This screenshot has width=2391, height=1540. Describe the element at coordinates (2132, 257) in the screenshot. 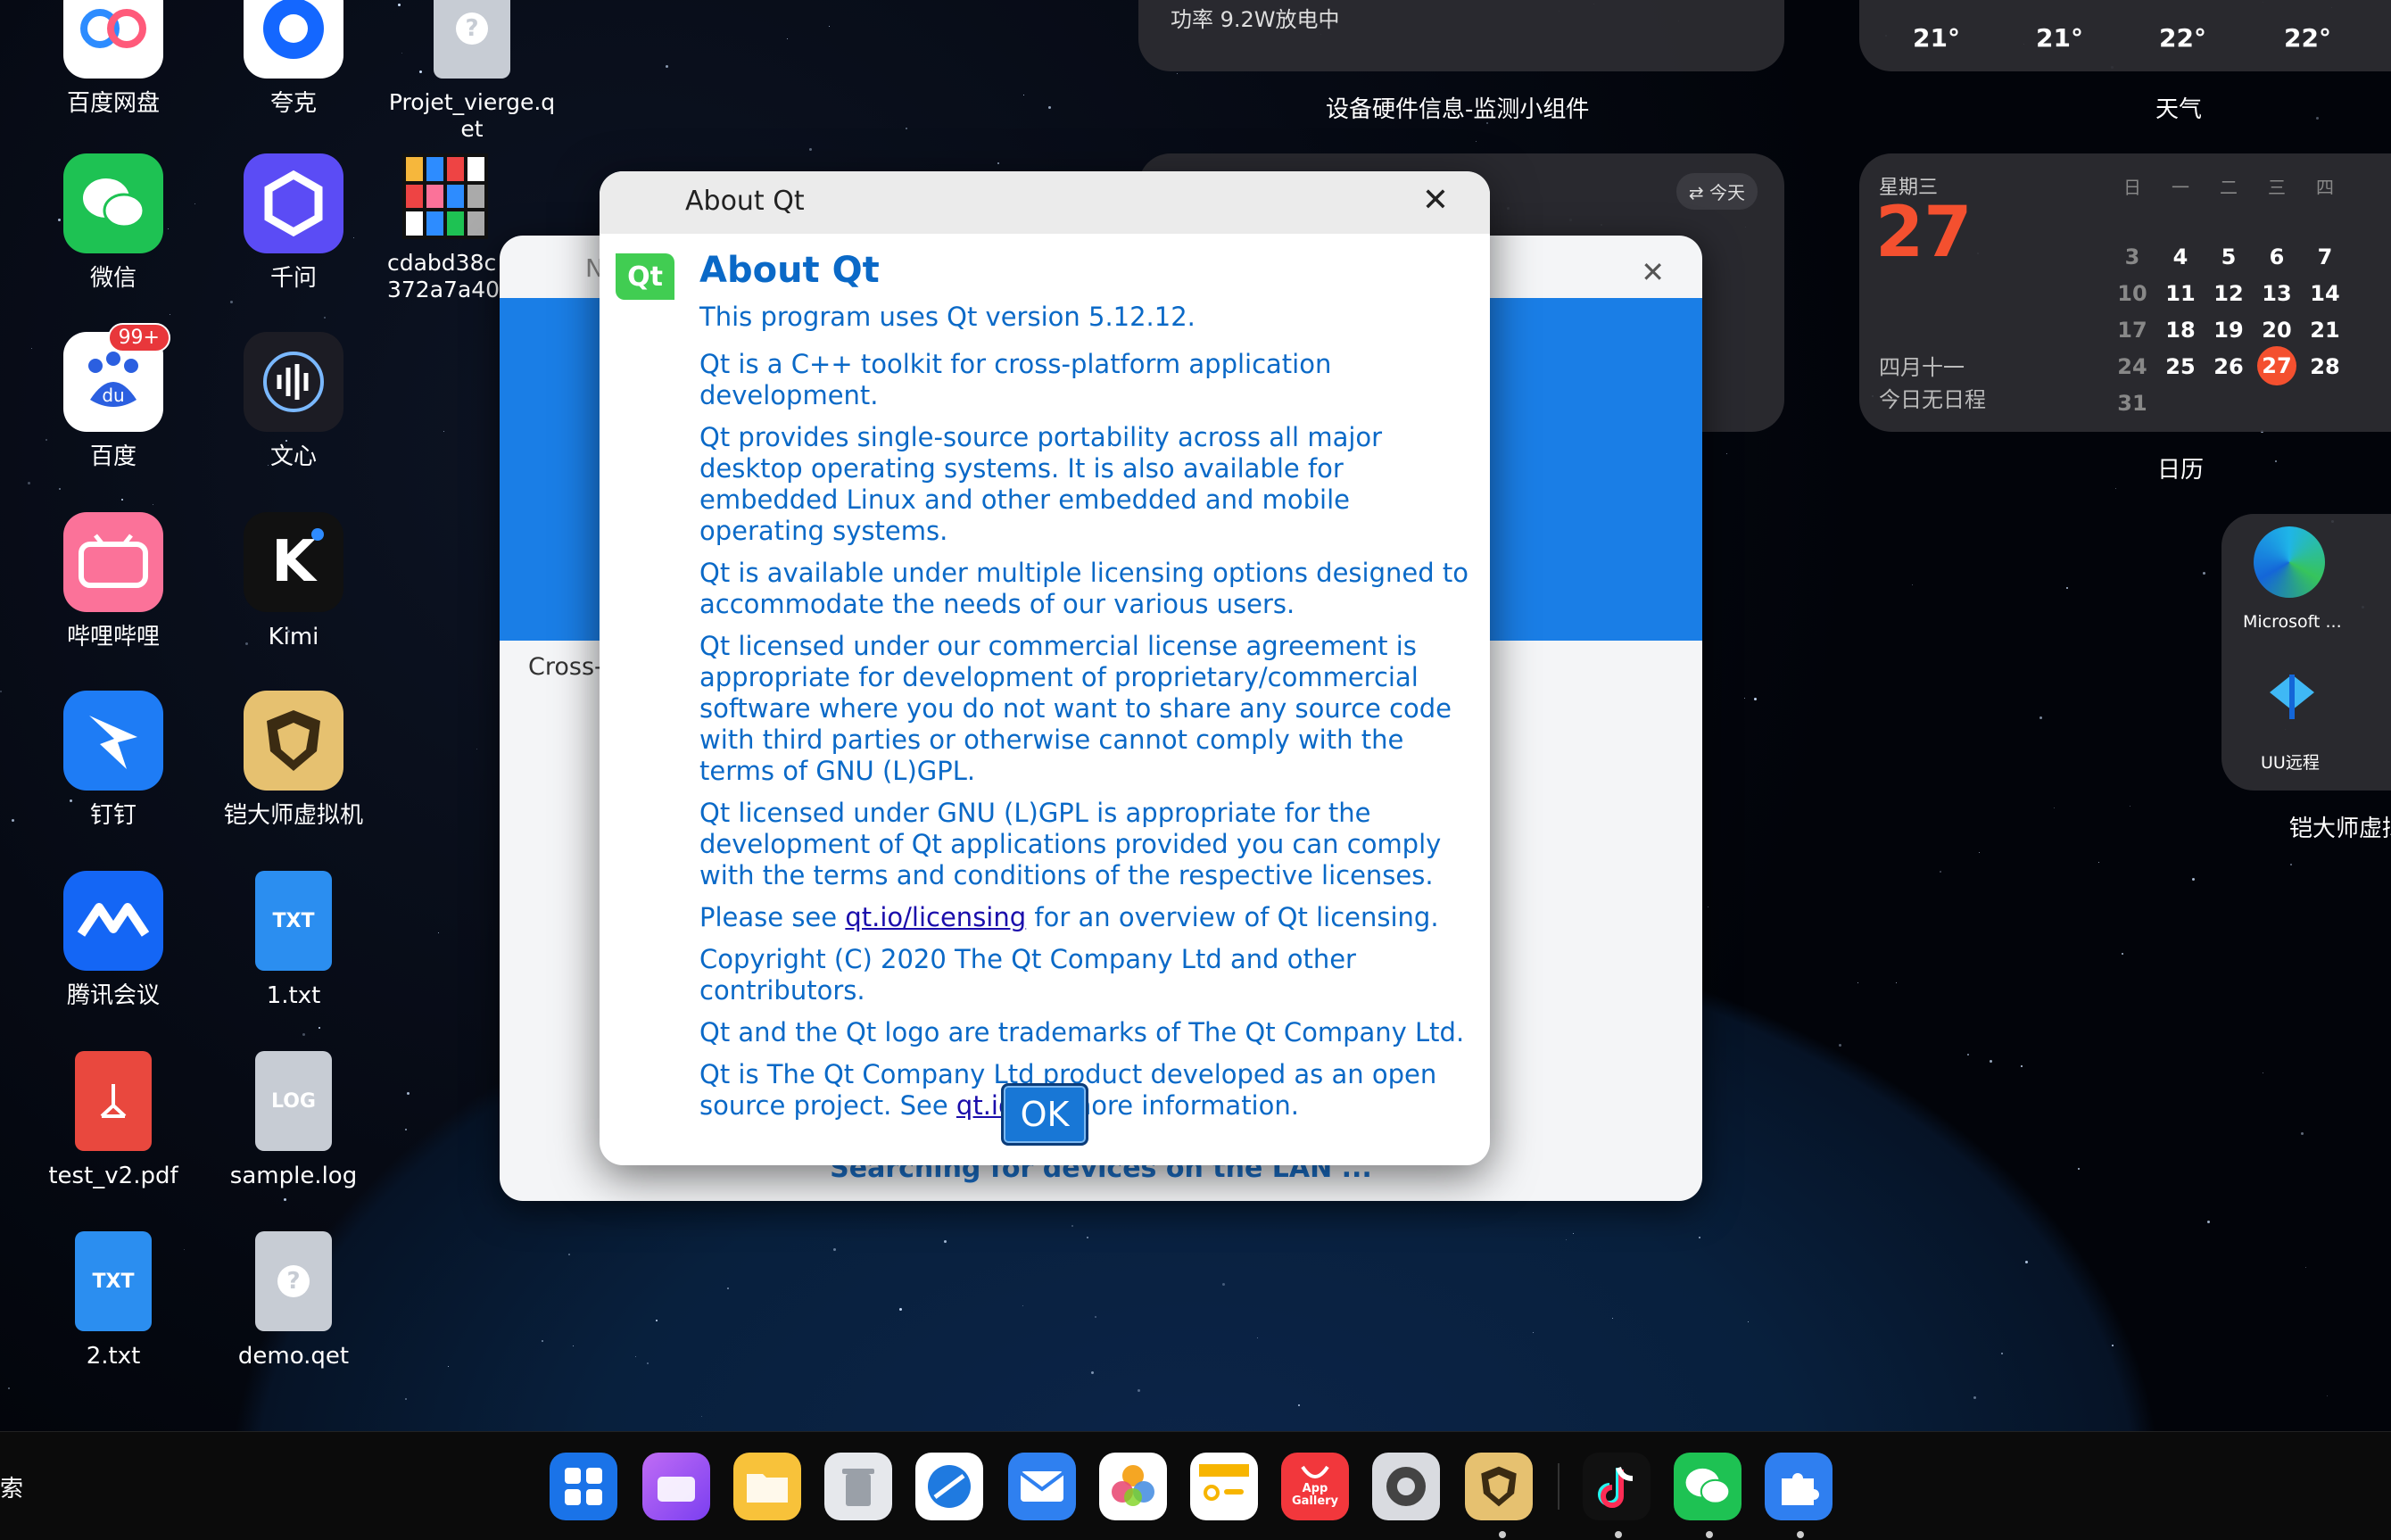

I see `calendar-date: 3` at that location.